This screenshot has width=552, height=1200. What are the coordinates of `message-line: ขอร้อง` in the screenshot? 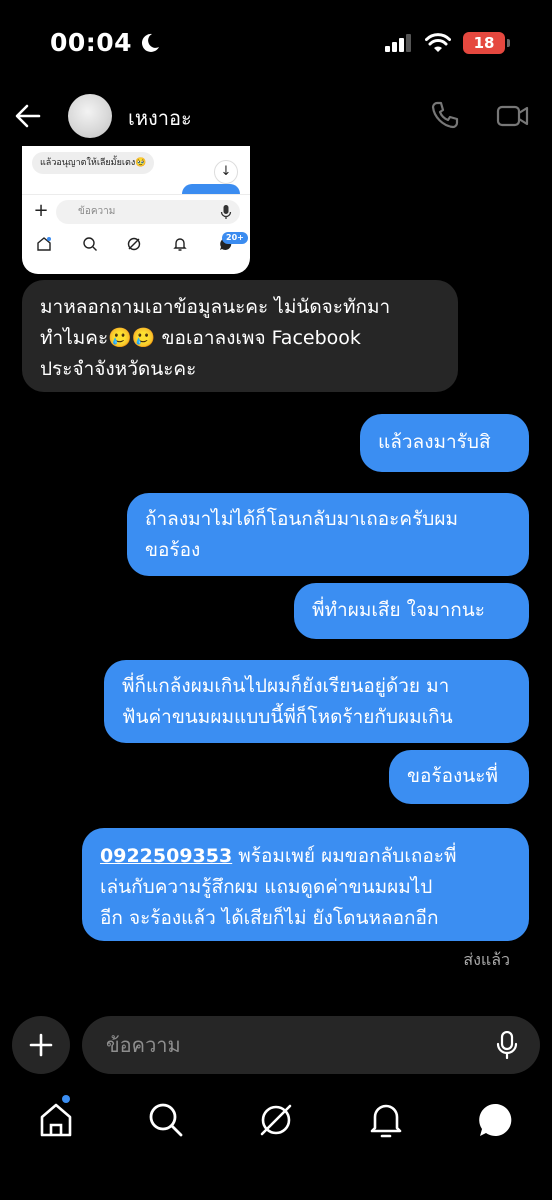 It's located at (173, 550).